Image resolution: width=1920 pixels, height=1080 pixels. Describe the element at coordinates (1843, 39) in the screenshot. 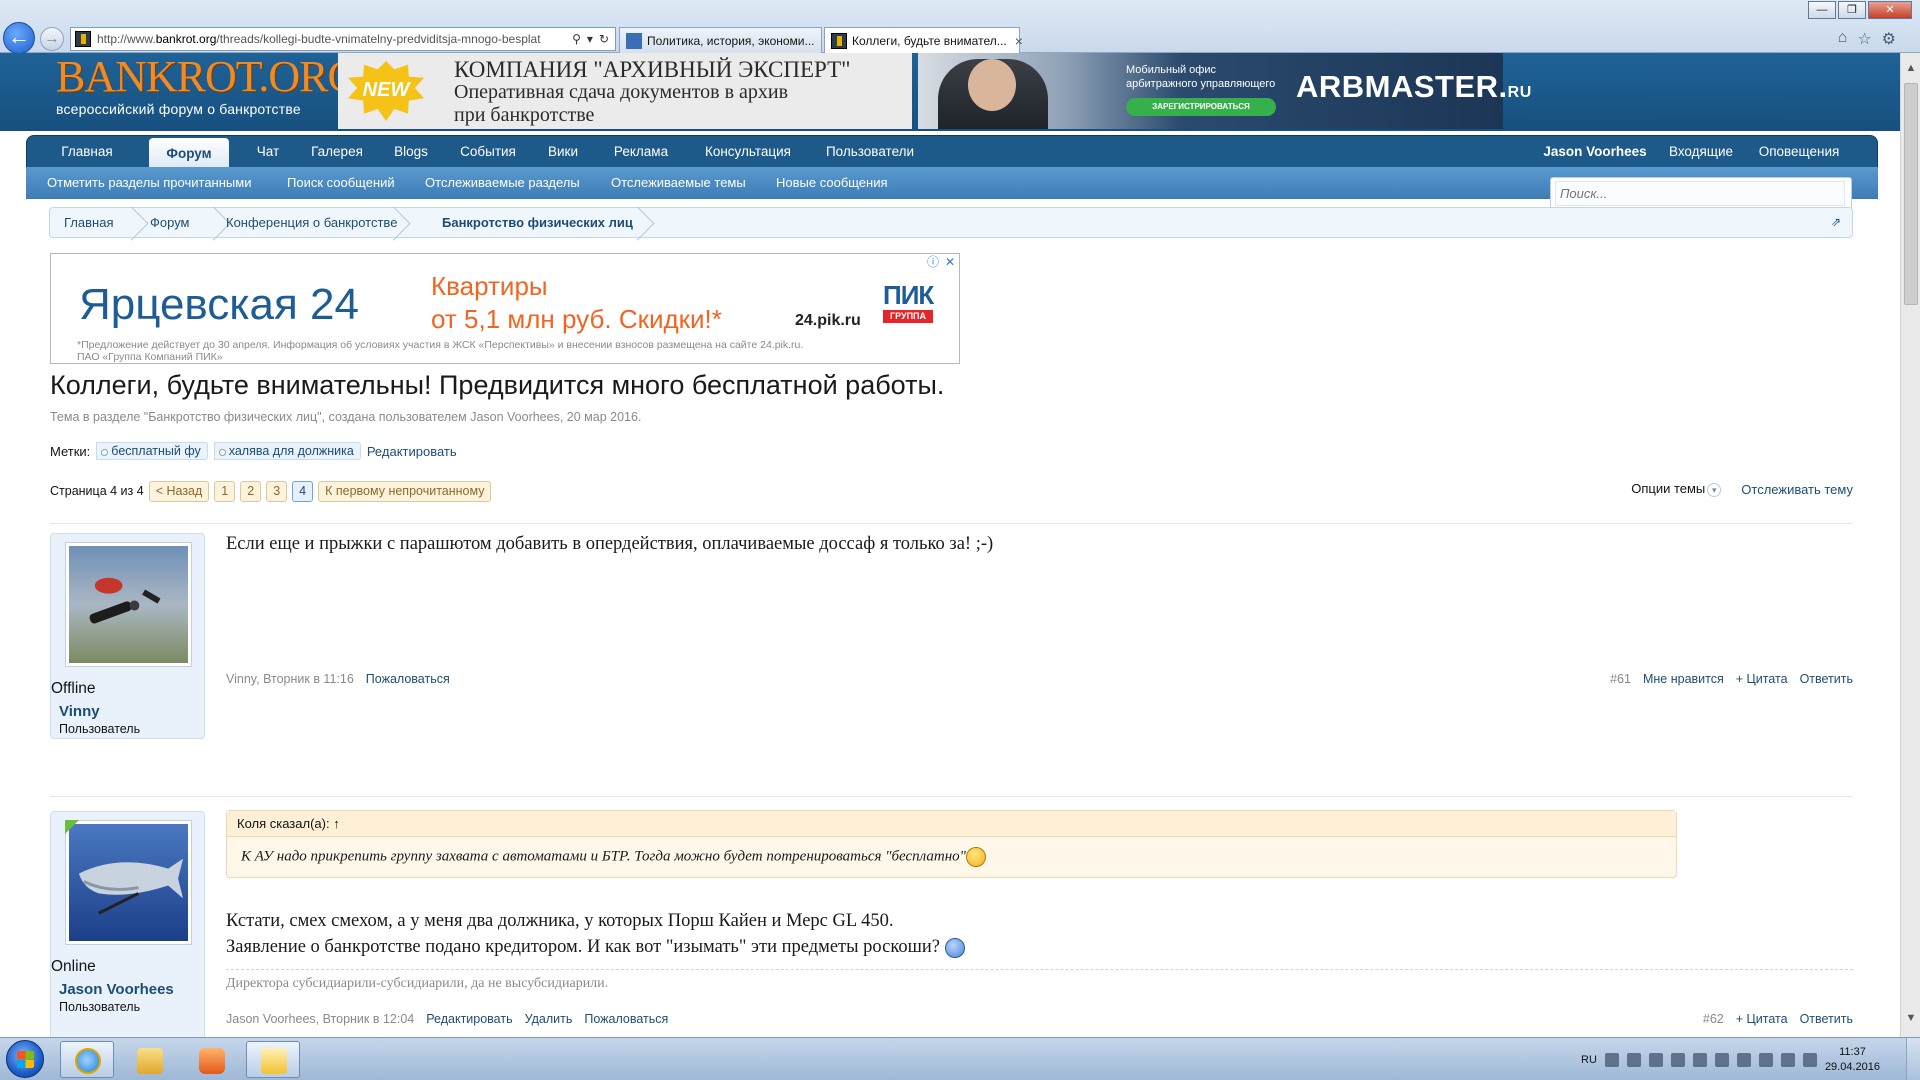

I see `home-icon: ⌂` at that location.